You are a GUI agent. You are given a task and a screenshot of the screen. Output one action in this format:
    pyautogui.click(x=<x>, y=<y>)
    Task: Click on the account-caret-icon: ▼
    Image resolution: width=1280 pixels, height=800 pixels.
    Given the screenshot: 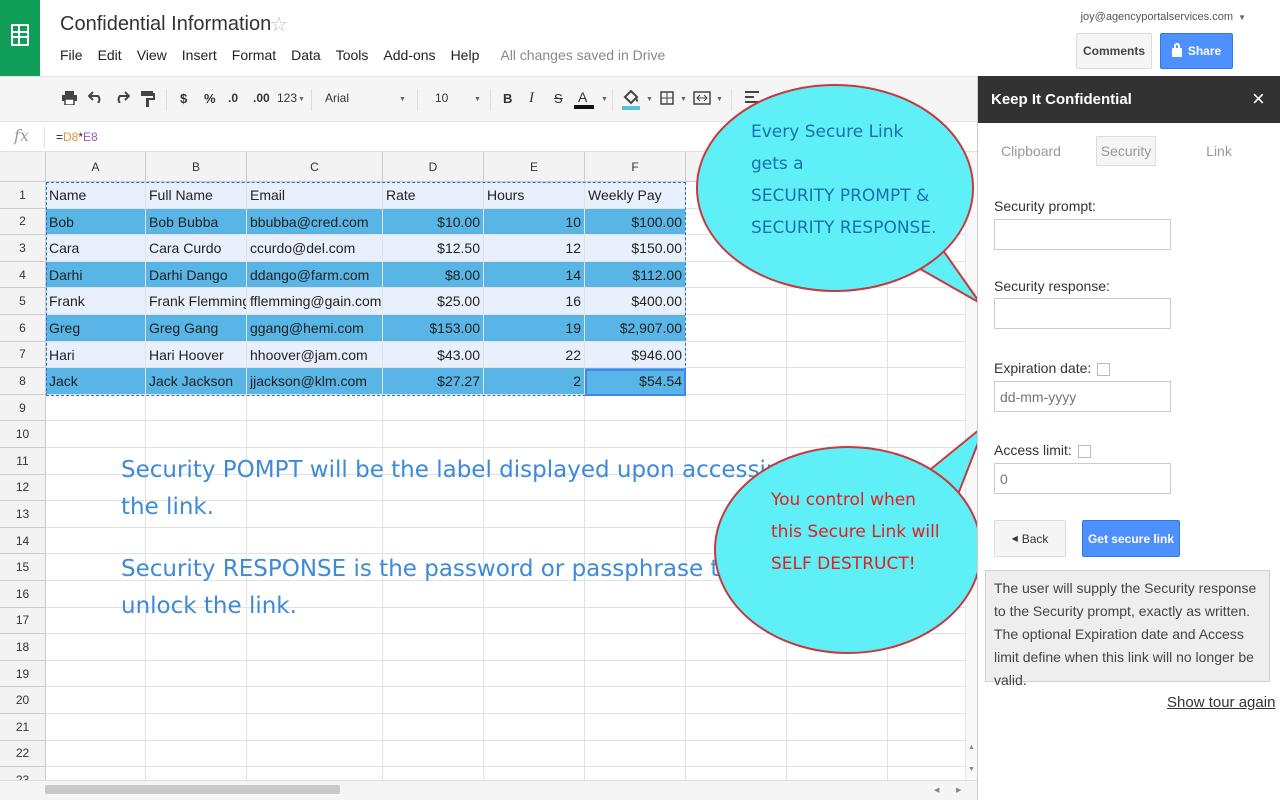 What is the action you would take?
    pyautogui.click(x=1242, y=17)
    